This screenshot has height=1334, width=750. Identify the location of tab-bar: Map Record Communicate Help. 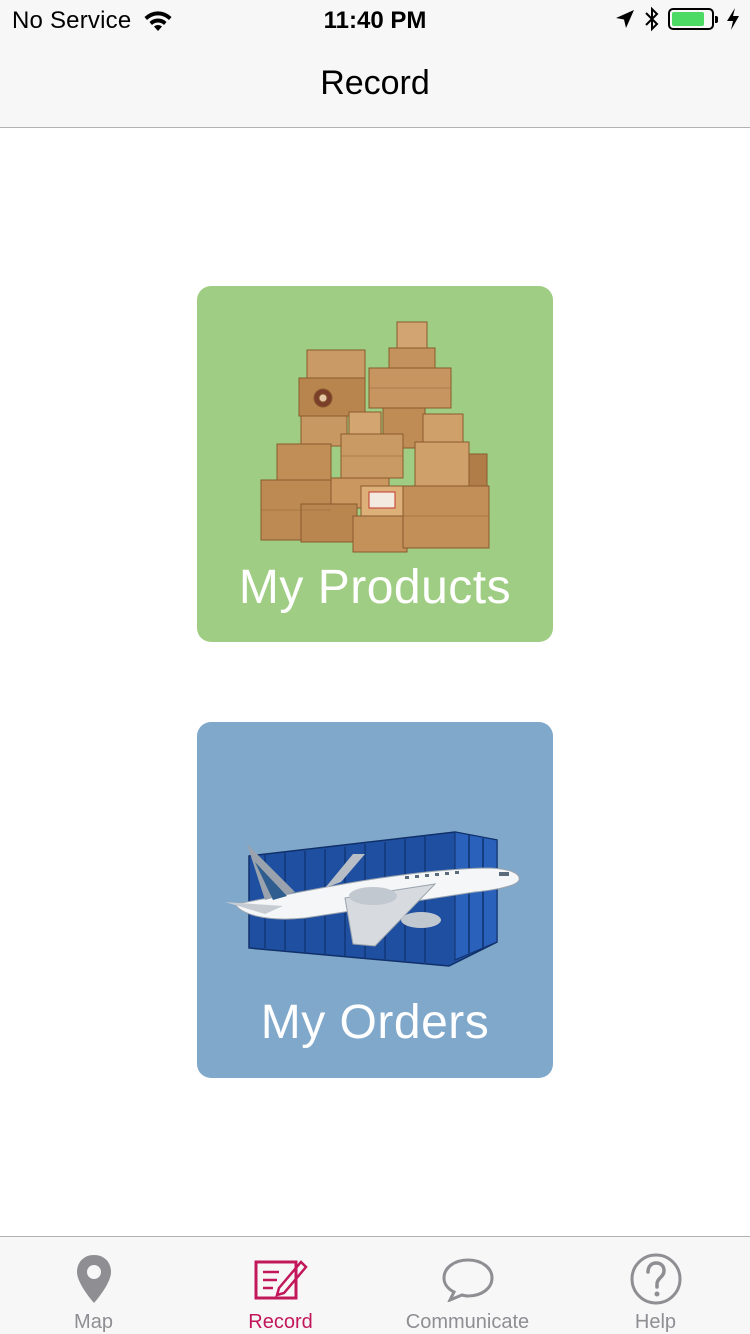
(375, 1285).